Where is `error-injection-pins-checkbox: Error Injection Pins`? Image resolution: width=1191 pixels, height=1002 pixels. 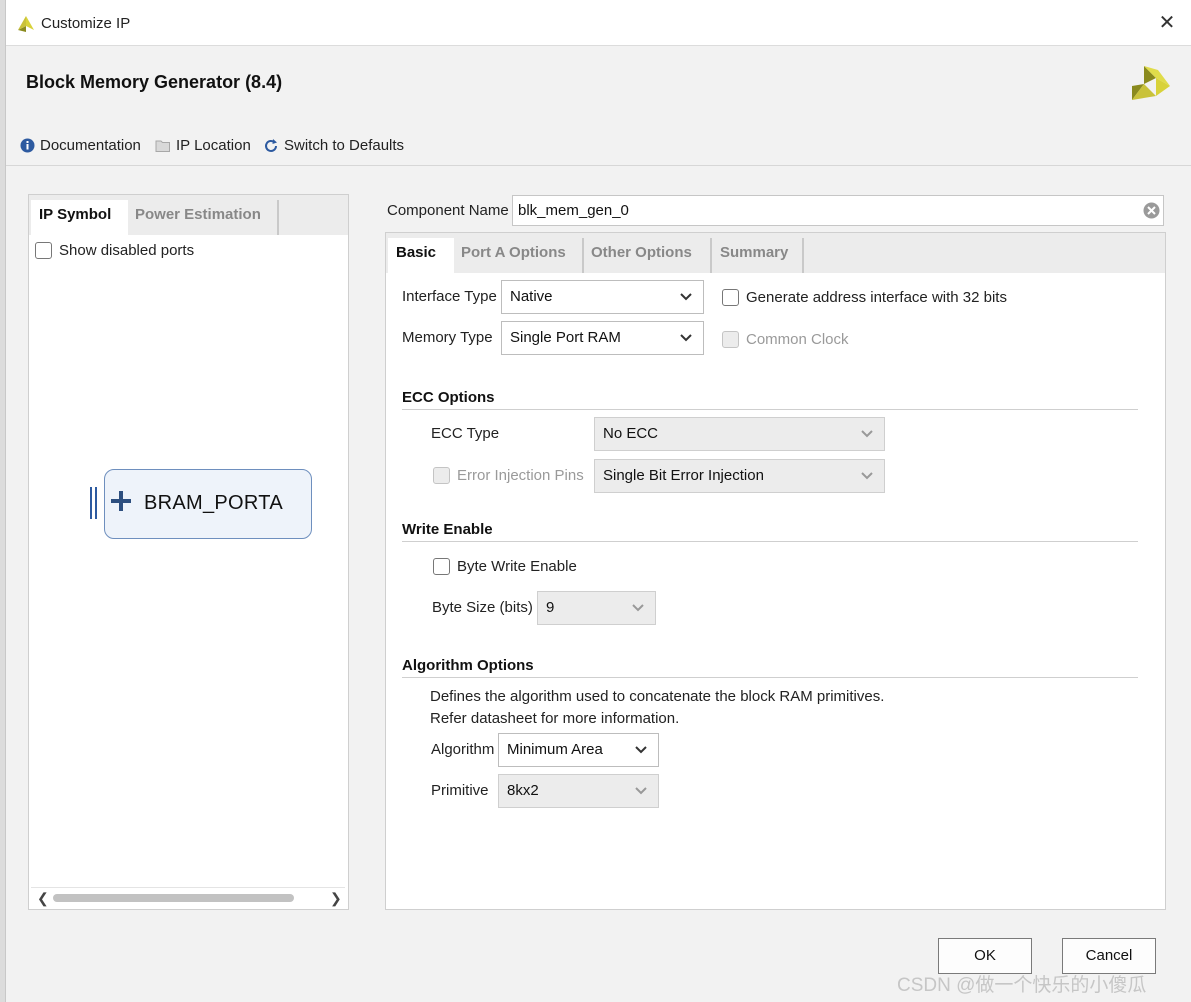
error-injection-pins-checkbox: Error Injection Pins is located at coordinates (508, 475).